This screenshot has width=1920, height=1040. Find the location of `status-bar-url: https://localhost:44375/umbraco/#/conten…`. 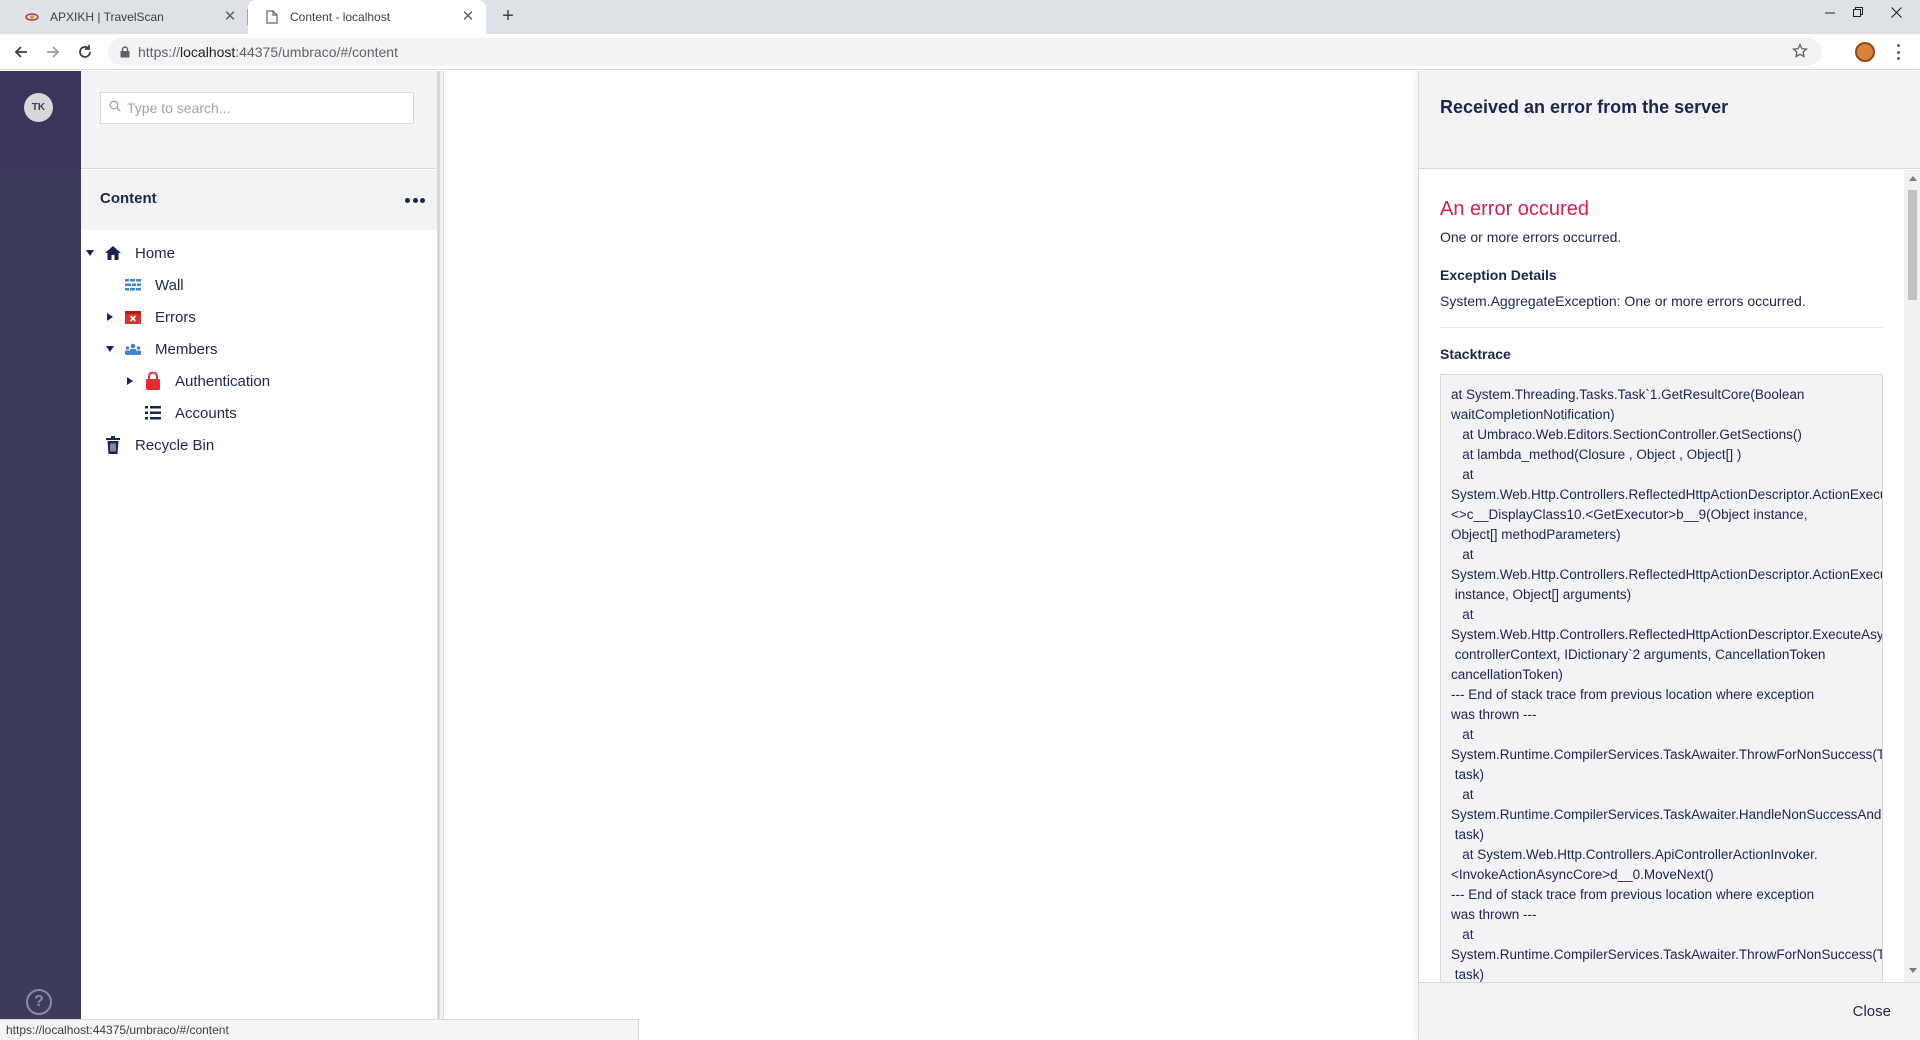

status-bar-url: https://localhost:44375/umbraco/#/conten… is located at coordinates (319, 1029).